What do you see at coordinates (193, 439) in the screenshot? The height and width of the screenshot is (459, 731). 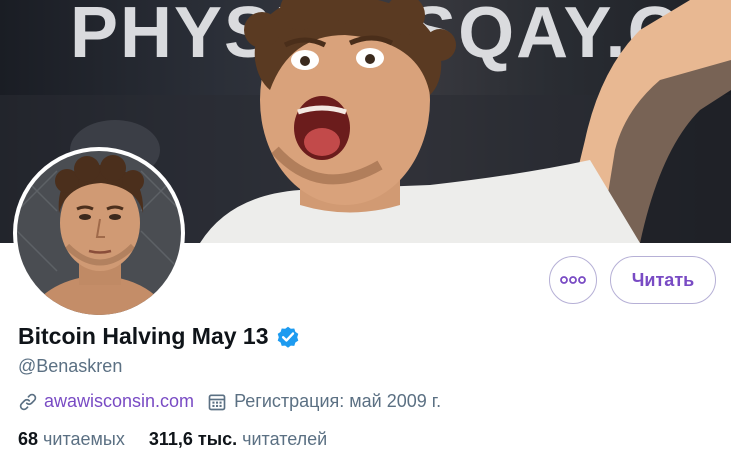 I see `followers-count: 311,6 тыс.` at bounding box center [193, 439].